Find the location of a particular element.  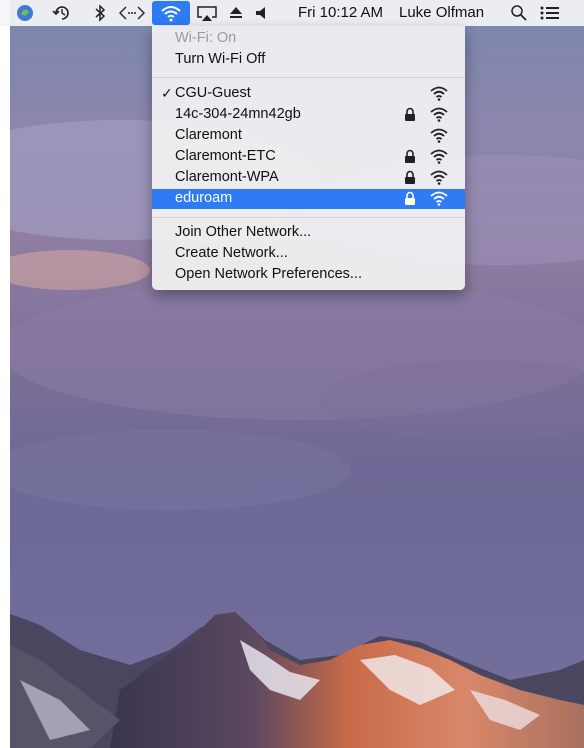

checkmark-icon: ✓ is located at coordinates (167, 93).